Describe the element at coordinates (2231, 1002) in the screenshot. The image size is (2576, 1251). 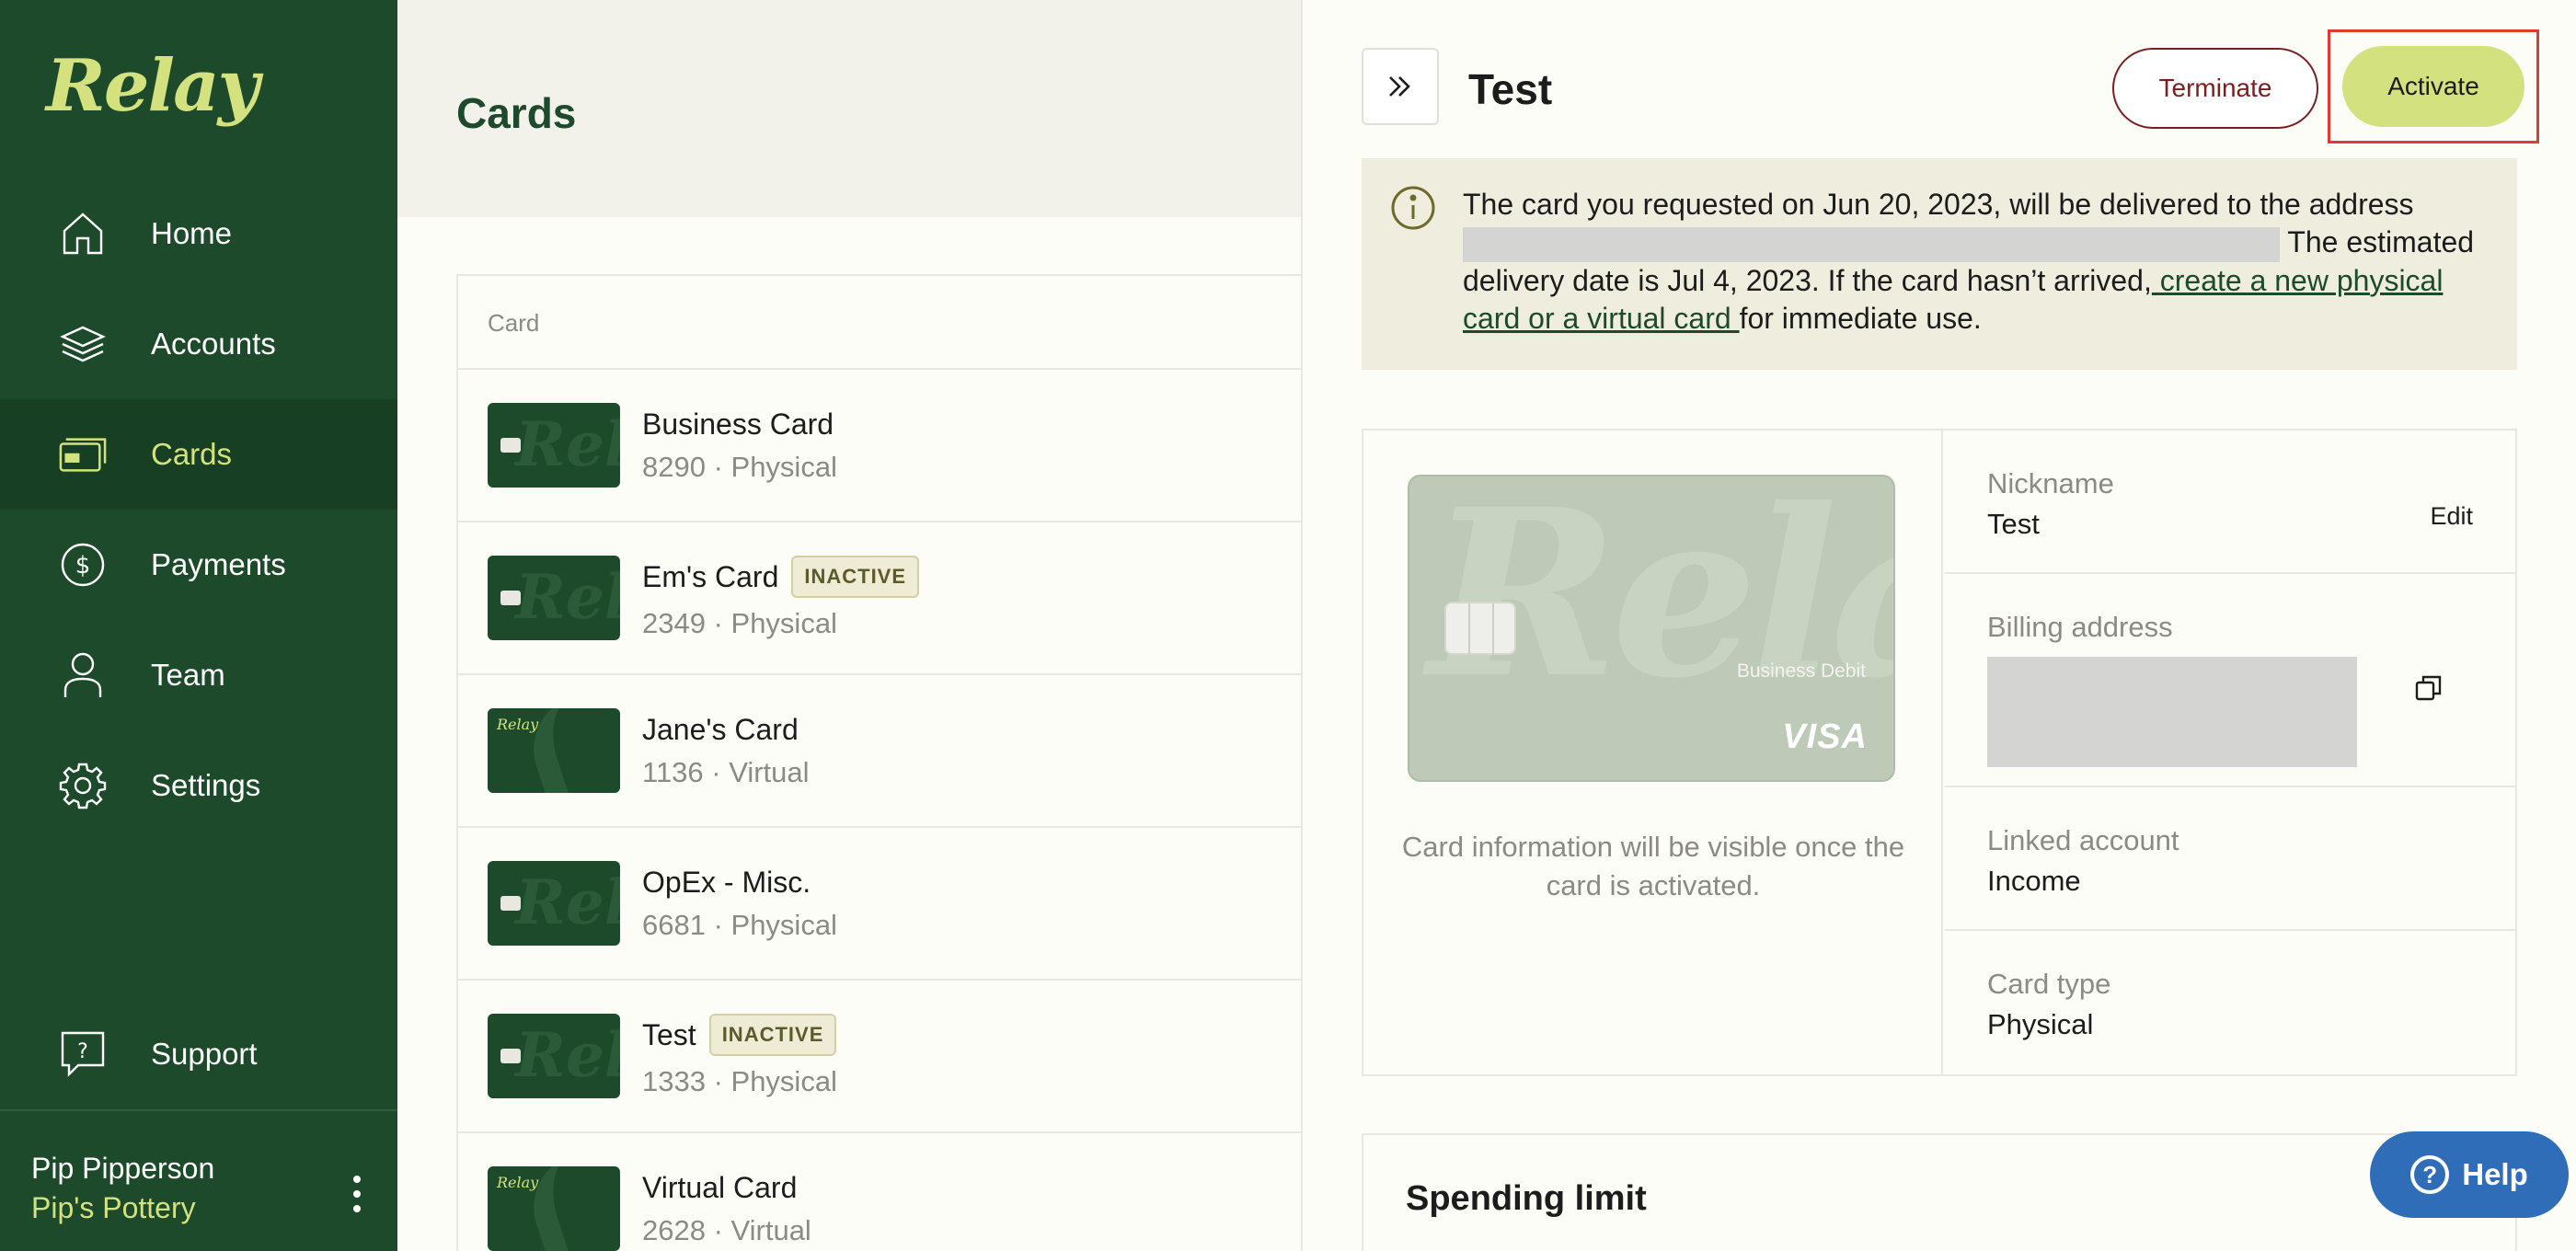
I see `card-type-field: Card type Physical` at that location.